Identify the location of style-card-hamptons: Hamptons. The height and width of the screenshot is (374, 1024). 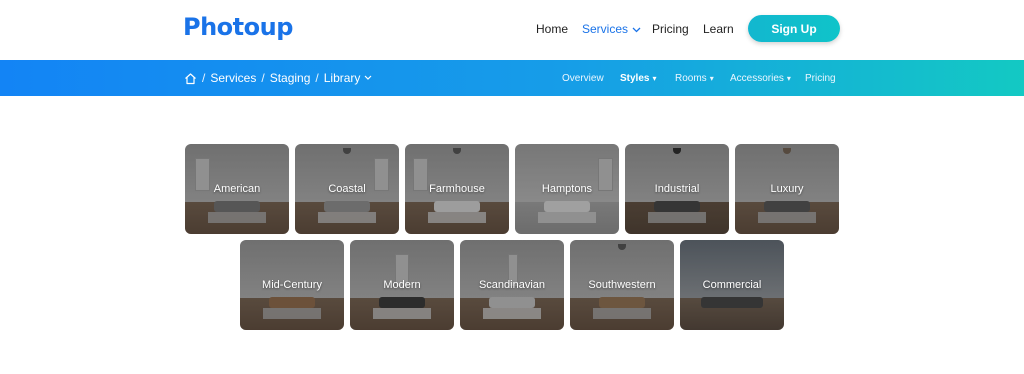
(567, 189).